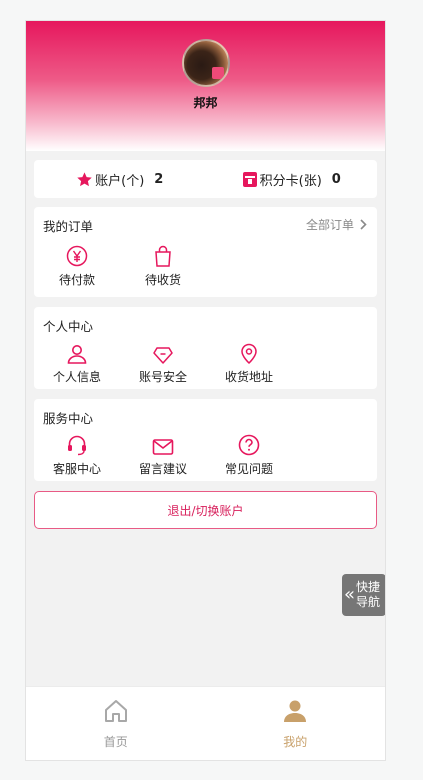  I want to click on headset-icon, so click(77, 445).